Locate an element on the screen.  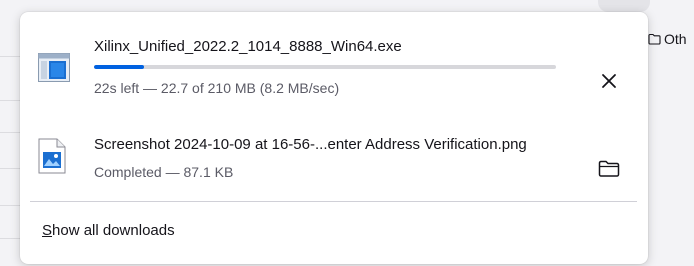
bookmark-other: Oth is located at coordinates (667, 39).